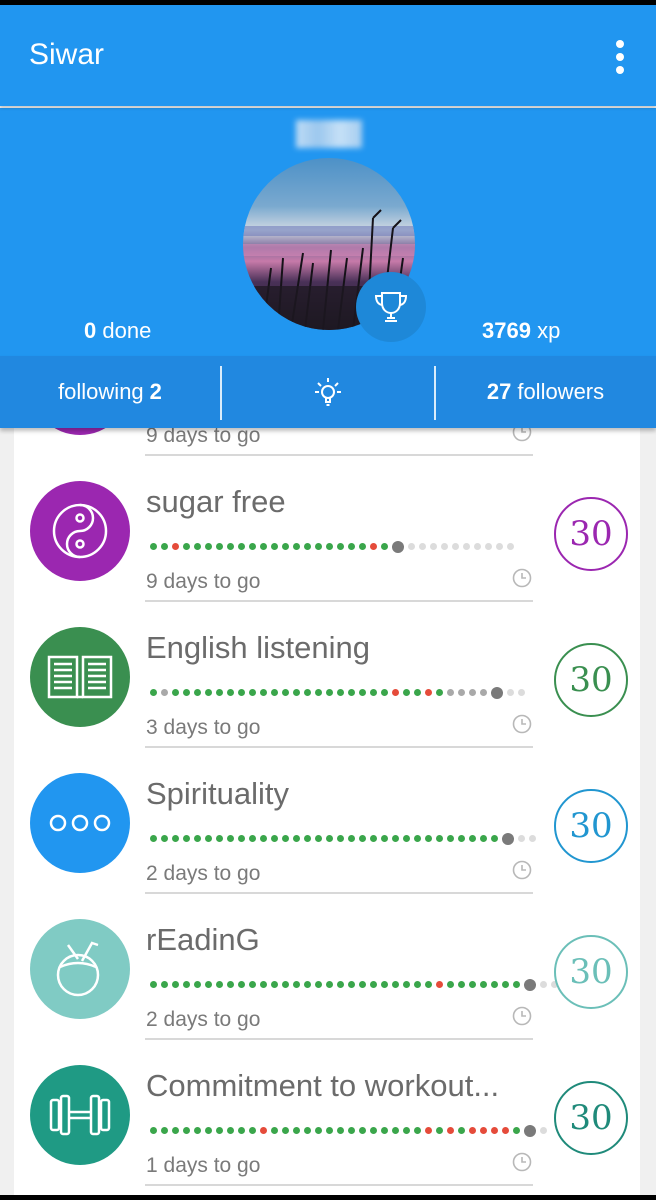  What do you see at coordinates (80, 431) in the screenshot?
I see `partial-icon` at bounding box center [80, 431].